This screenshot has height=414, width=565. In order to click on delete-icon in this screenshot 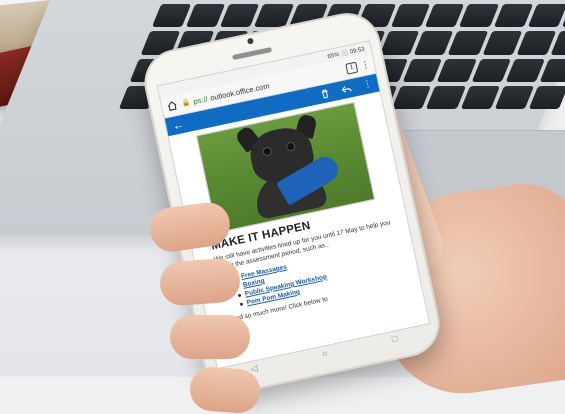, I will do `click(325, 94)`.